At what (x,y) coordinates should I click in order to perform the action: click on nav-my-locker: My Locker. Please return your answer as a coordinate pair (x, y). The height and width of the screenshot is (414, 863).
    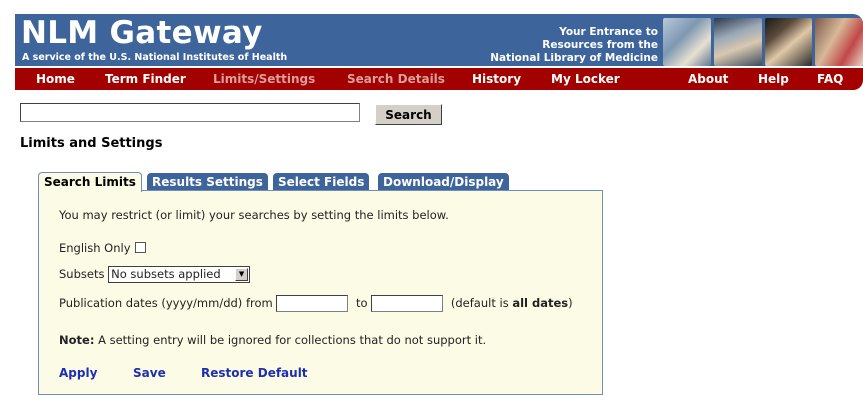
    Looking at the image, I should click on (585, 79).